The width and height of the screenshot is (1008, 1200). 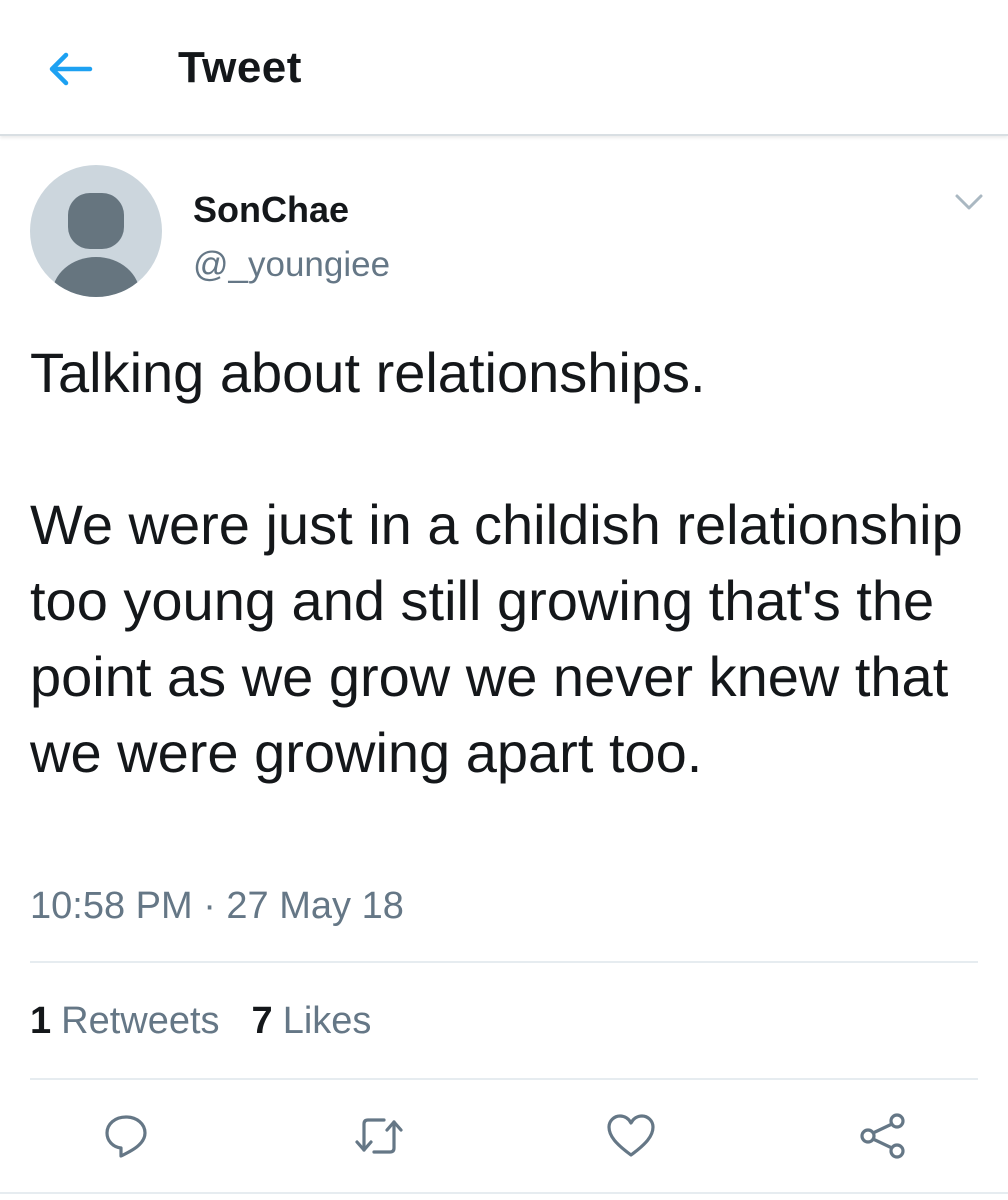 I want to click on share-icon, so click(x=882, y=1136).